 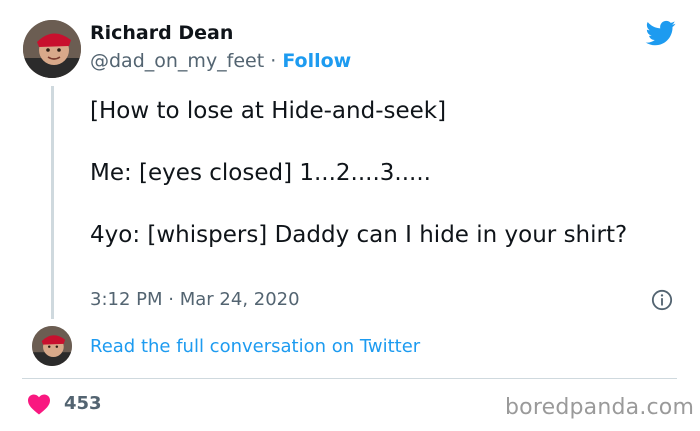 What do you see at coordinates (662, 300) in the screenshot?
I see `info-icon` at bounding box center [662, 300].